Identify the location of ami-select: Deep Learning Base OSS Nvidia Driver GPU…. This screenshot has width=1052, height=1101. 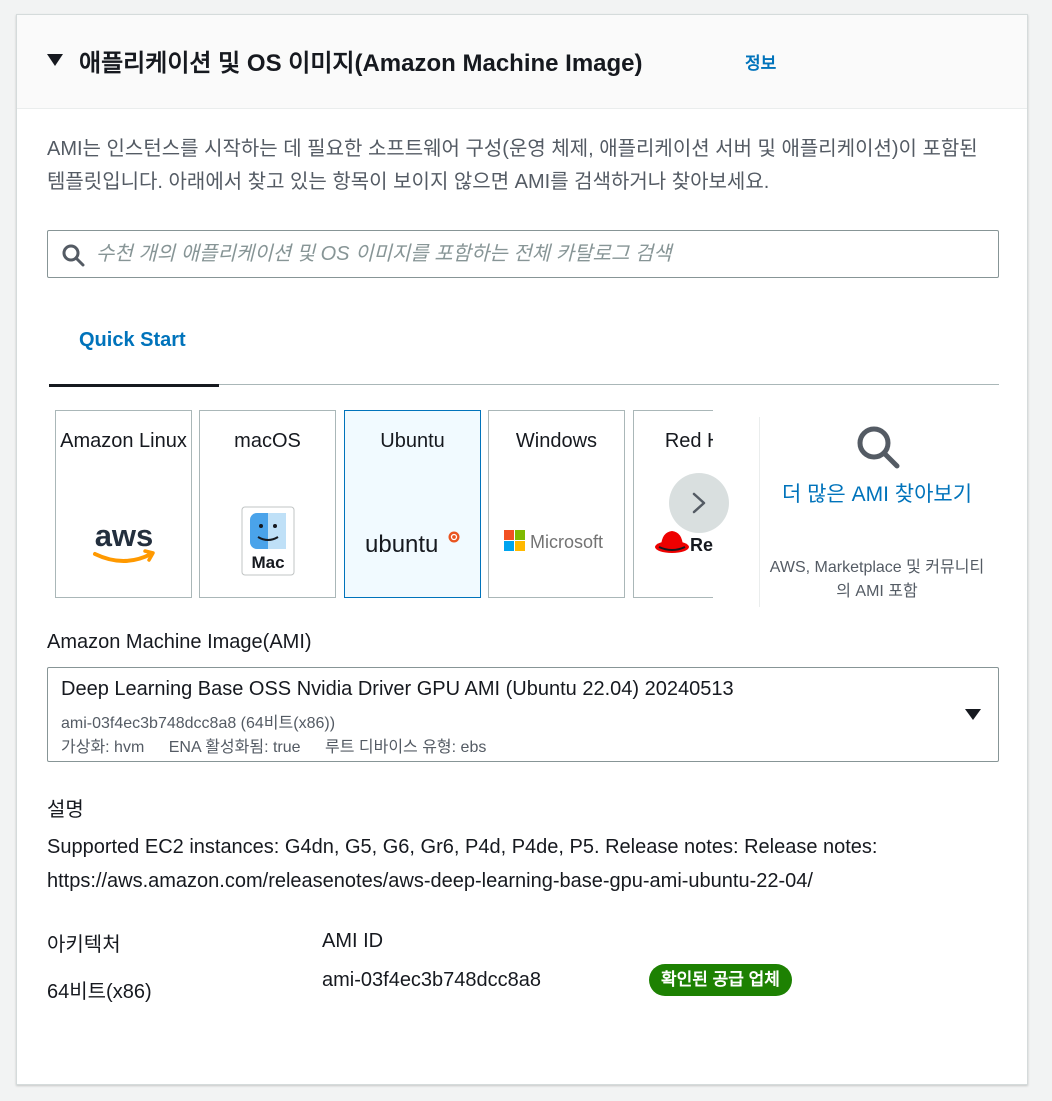
(523, 714).